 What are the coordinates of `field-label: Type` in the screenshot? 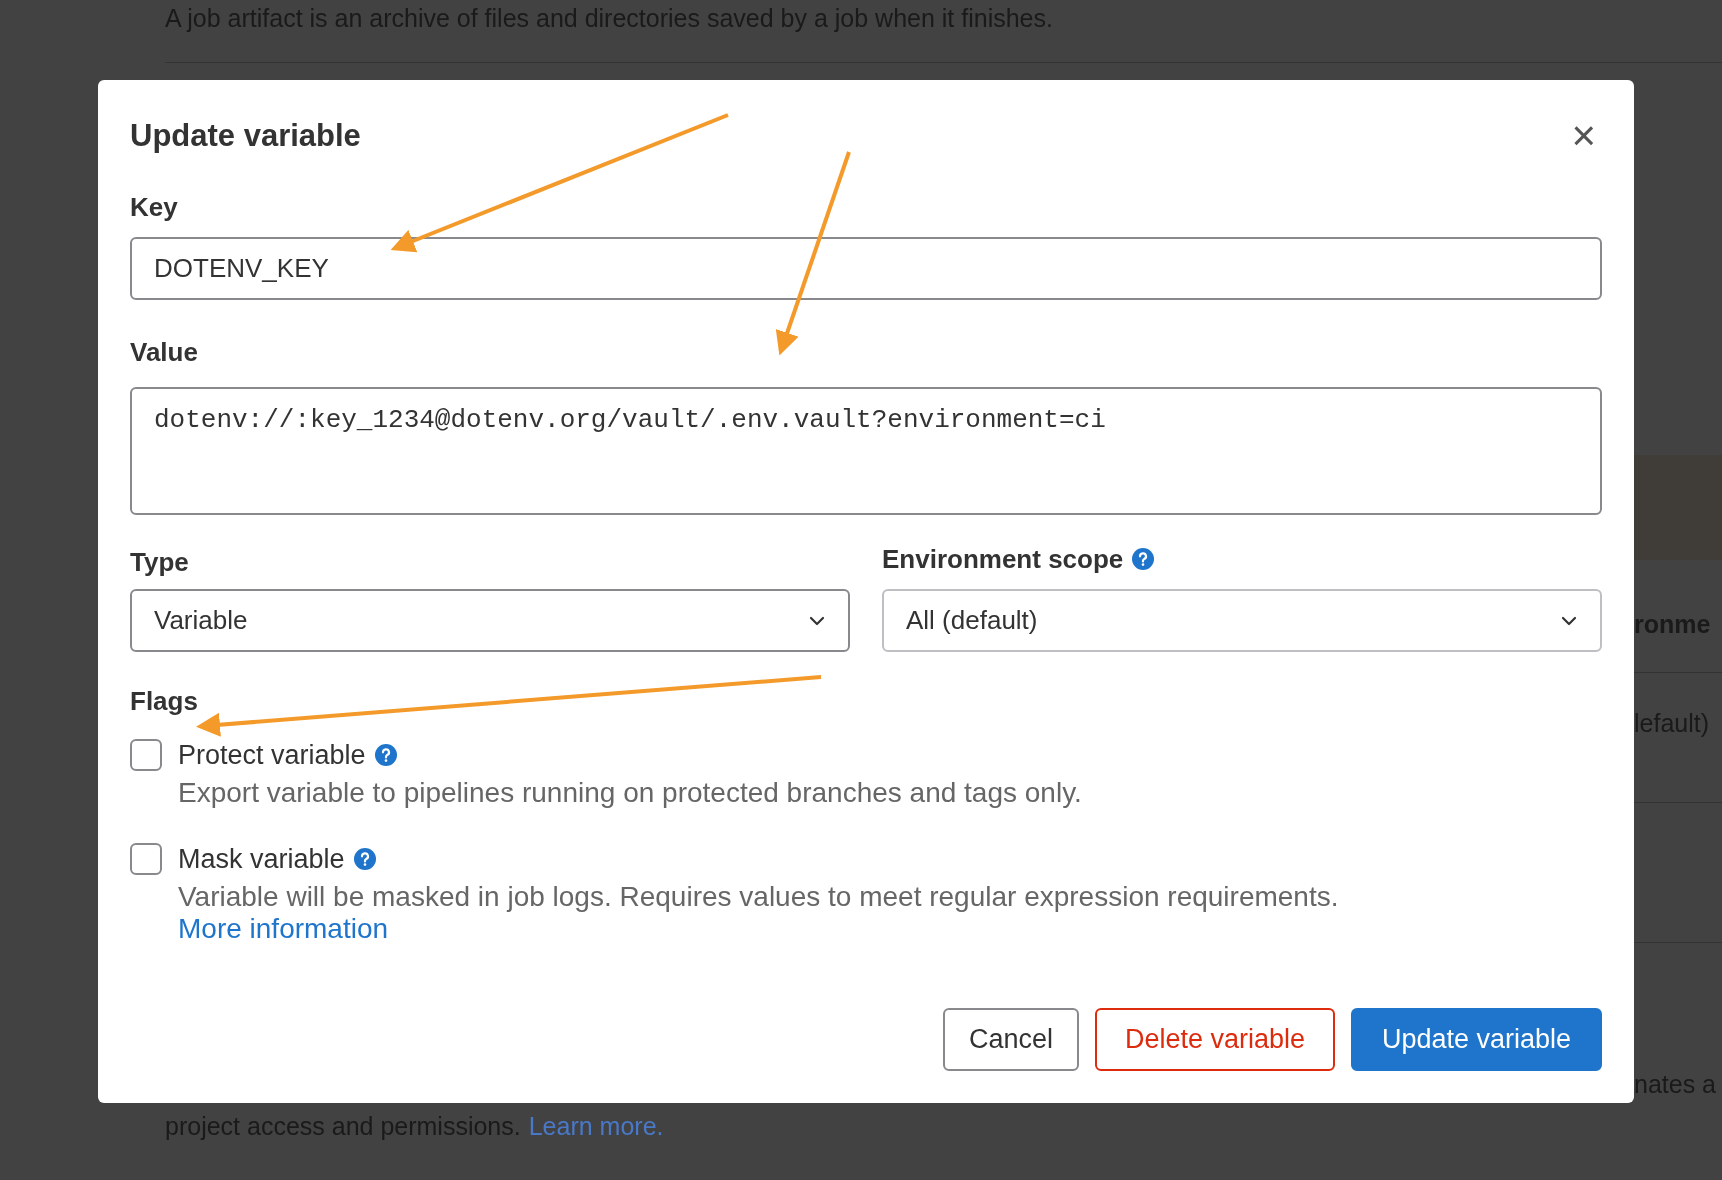 It's located at (160, 560).